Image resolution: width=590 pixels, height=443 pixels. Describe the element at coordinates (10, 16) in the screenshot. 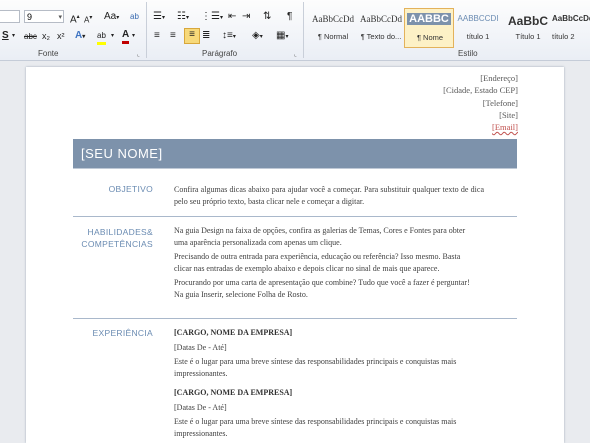

I see `font-name-combobox` at that location.